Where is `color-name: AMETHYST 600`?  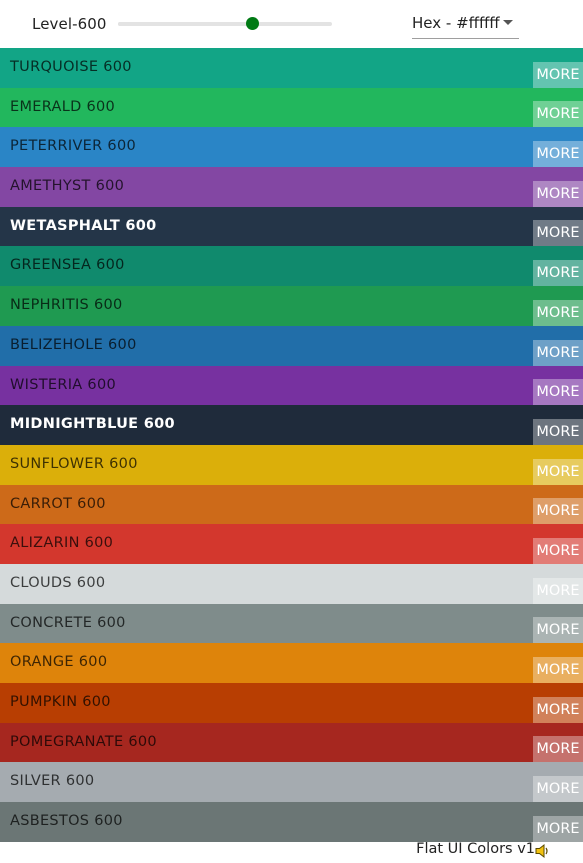
color-name: AMETHYST 600 is located at coordinates (67, 186).